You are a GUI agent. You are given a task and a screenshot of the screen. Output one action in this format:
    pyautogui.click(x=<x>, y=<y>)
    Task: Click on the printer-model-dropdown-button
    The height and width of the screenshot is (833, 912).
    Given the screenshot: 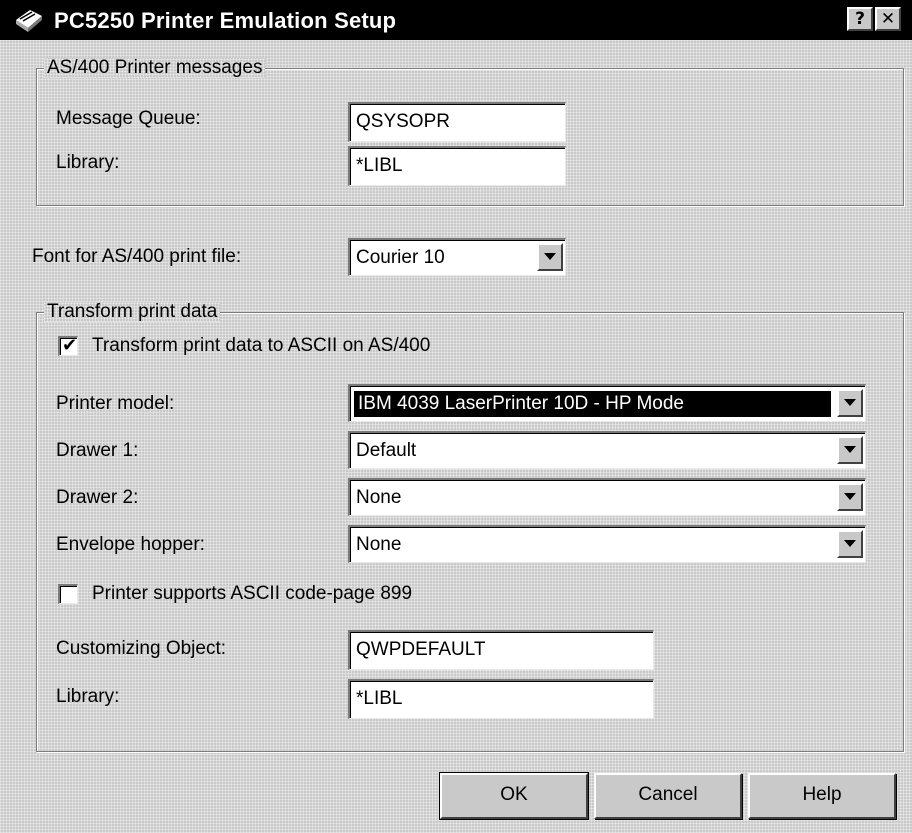 What is the action you would take?
    pyautogui.click(x=850, y=403)
    